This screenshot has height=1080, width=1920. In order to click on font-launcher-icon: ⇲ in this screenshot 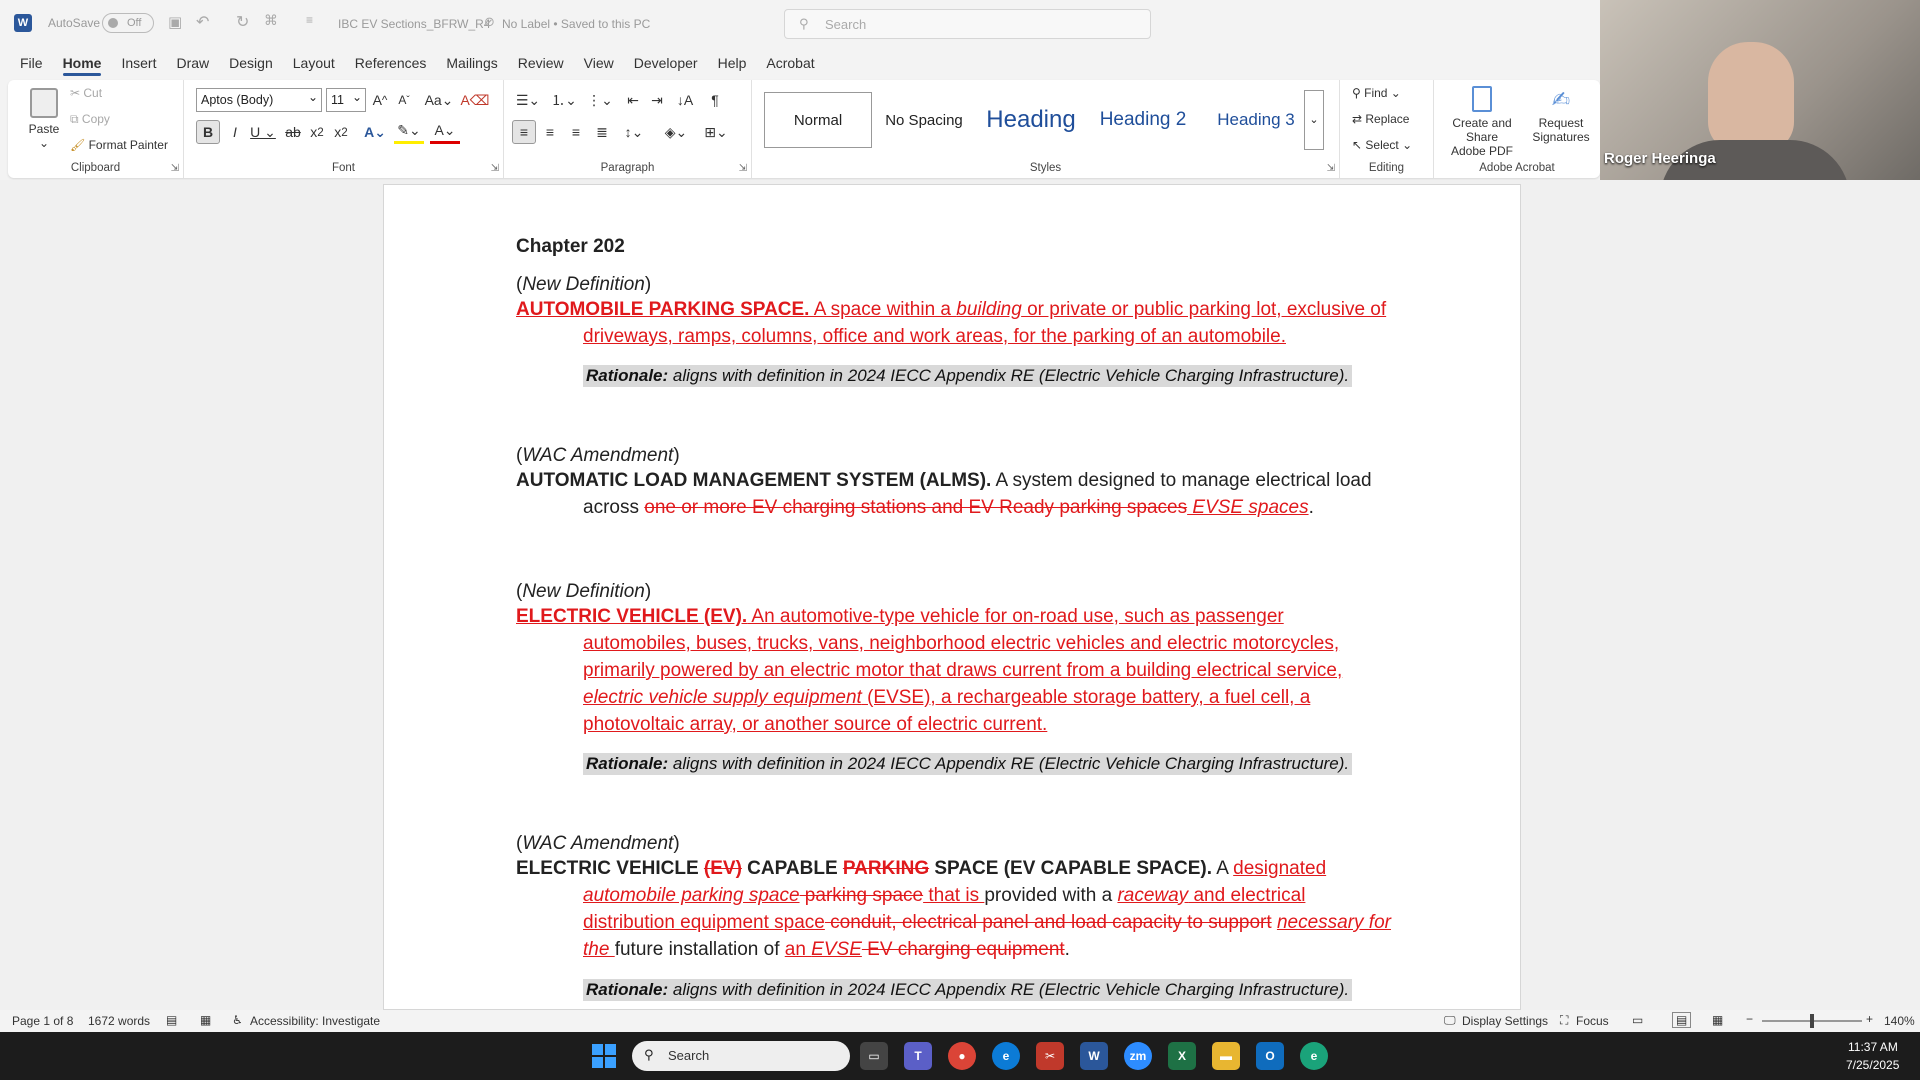, I will do `click(495, 168)`.